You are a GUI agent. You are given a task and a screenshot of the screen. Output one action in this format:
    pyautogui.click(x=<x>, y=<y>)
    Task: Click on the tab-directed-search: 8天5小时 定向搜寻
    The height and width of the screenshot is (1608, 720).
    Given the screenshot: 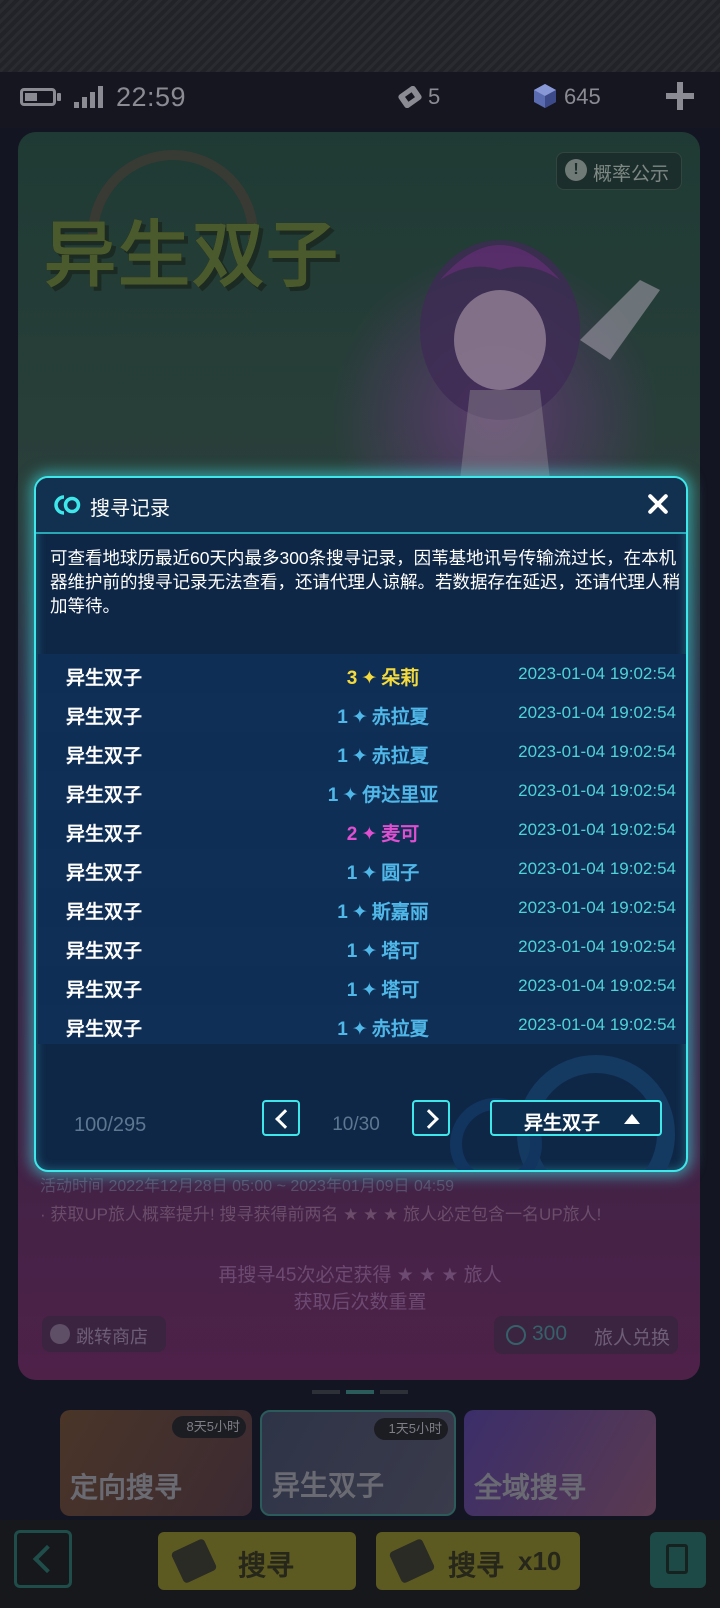 What is the action you would take?
    pyautogui.click(x=156, y=1463)
    